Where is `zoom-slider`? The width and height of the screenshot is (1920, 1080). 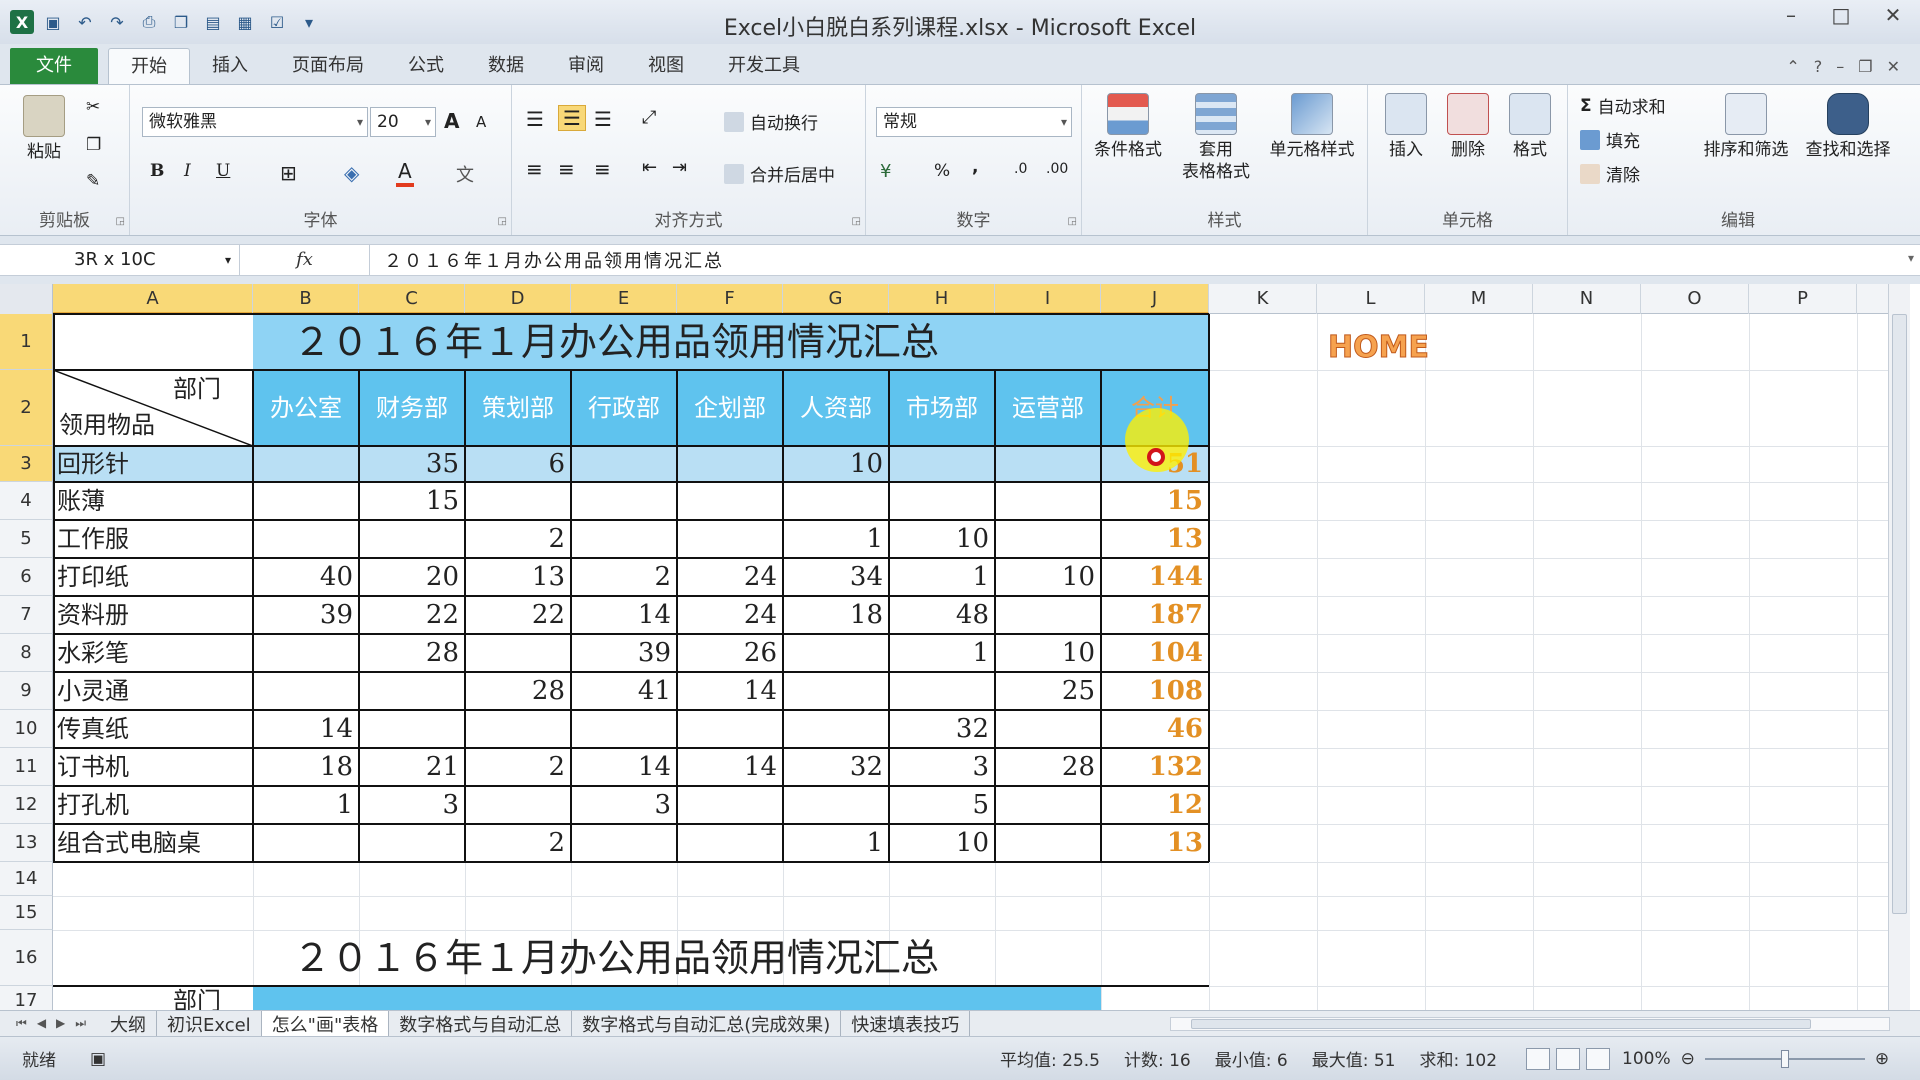 zoom-slider is located at coordinates (1784, 1058).